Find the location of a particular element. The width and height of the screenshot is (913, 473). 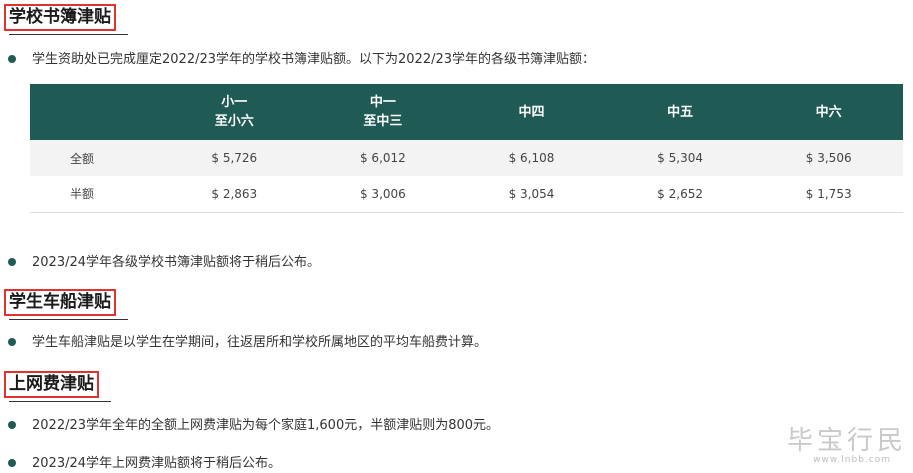

bullet-text: 学生车船津贴是以学生在学期间，往返居所和学校所属地区的平均车船费计算。 is located at coordinates (260, 342).